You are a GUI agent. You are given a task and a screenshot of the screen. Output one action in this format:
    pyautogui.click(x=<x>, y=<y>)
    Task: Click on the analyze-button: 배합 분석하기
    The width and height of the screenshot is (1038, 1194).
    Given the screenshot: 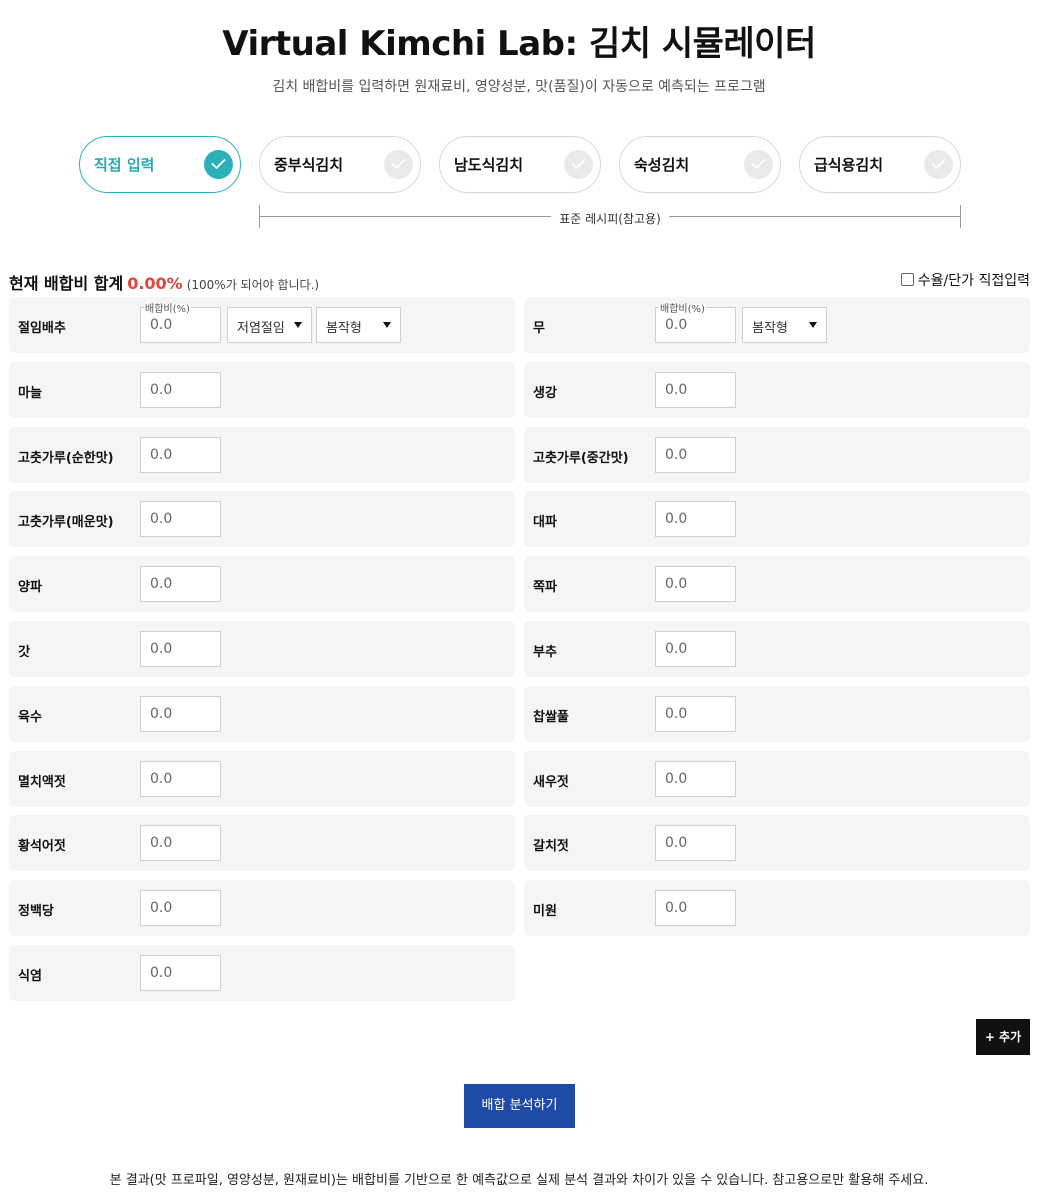 What is the action you would take?
    pyautogui.click(x=519, y=1106)
    